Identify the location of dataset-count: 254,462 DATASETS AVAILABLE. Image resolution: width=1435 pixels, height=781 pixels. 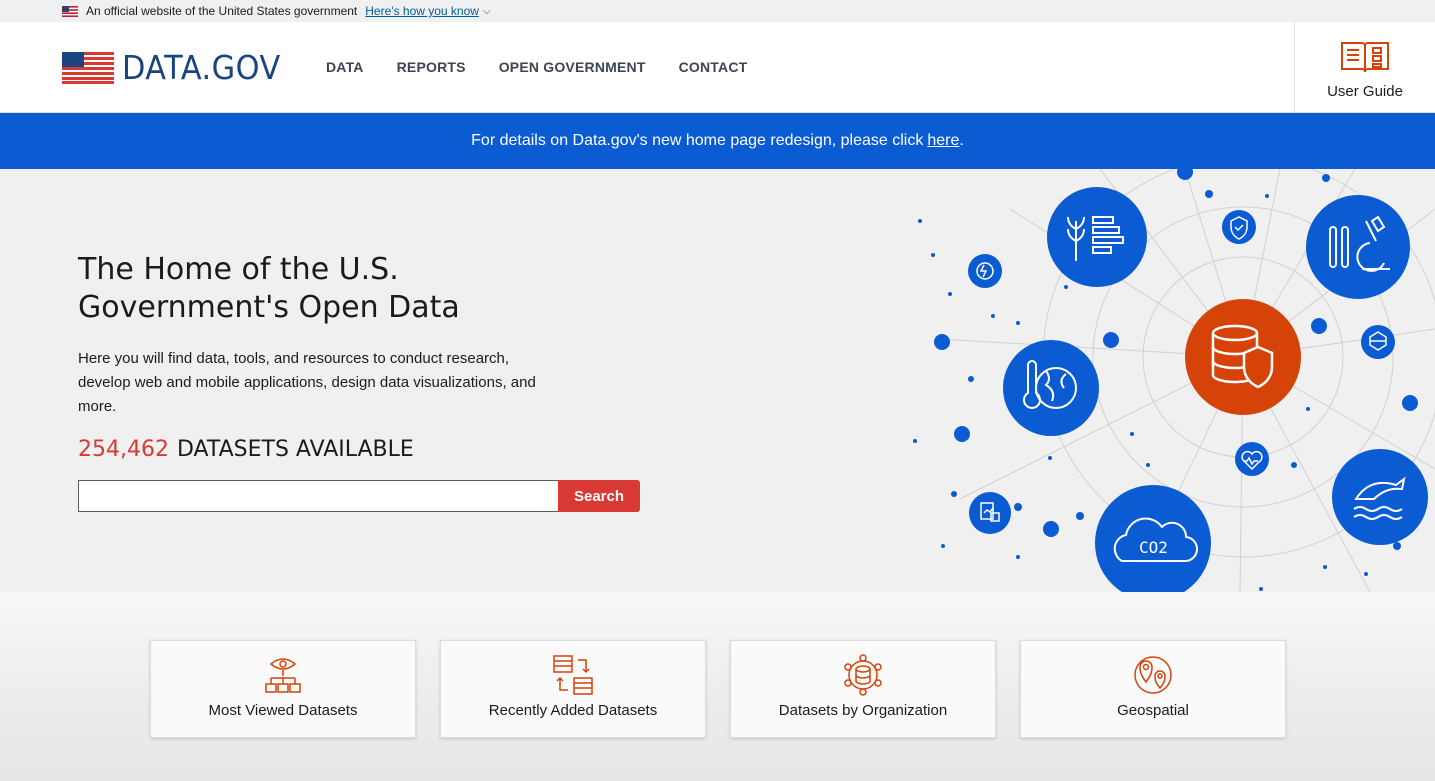
(246, 449).